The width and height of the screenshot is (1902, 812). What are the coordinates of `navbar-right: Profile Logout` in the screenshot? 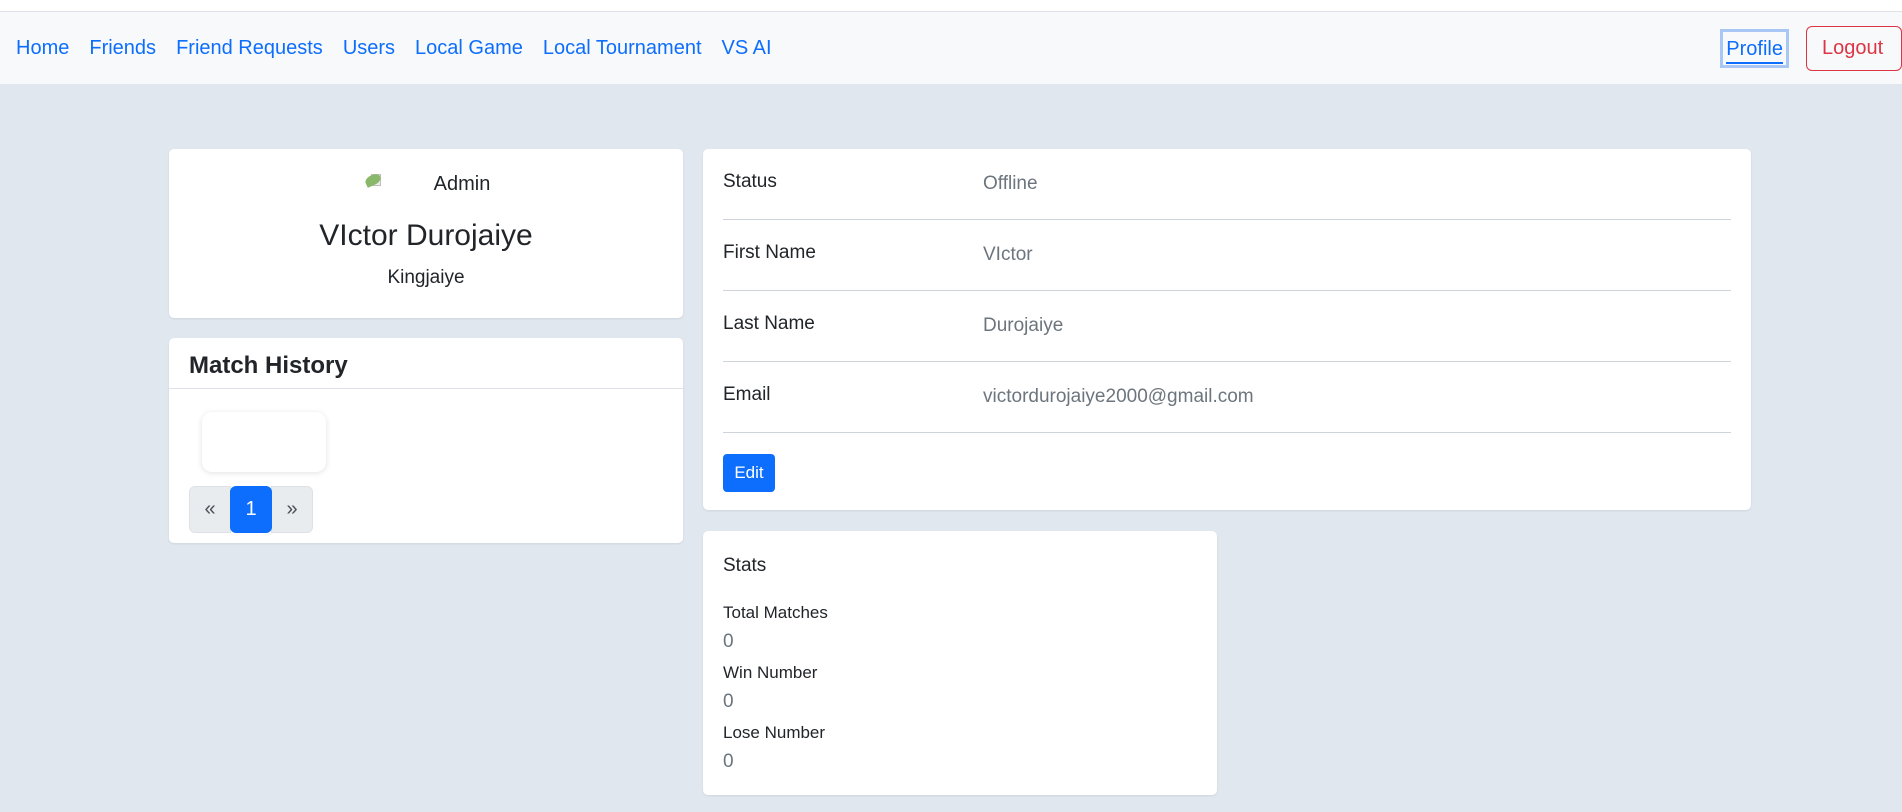 It's located at (1811, 48).